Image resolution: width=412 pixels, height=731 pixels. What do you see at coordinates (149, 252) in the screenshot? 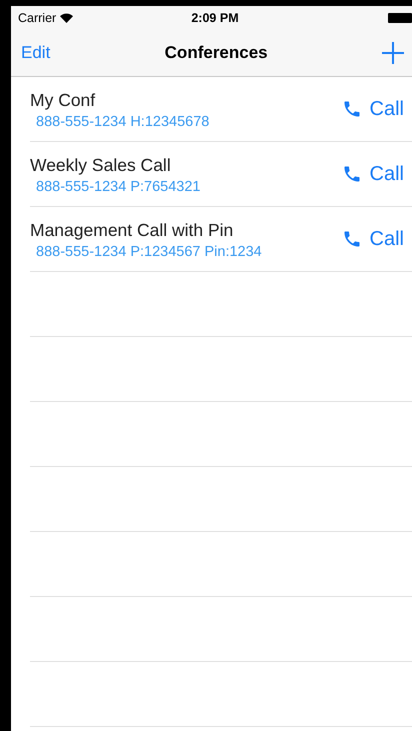
I see `conference-details: 888-555-1234 P:1234567 Pin:1234` at bounding box center [149, 252].